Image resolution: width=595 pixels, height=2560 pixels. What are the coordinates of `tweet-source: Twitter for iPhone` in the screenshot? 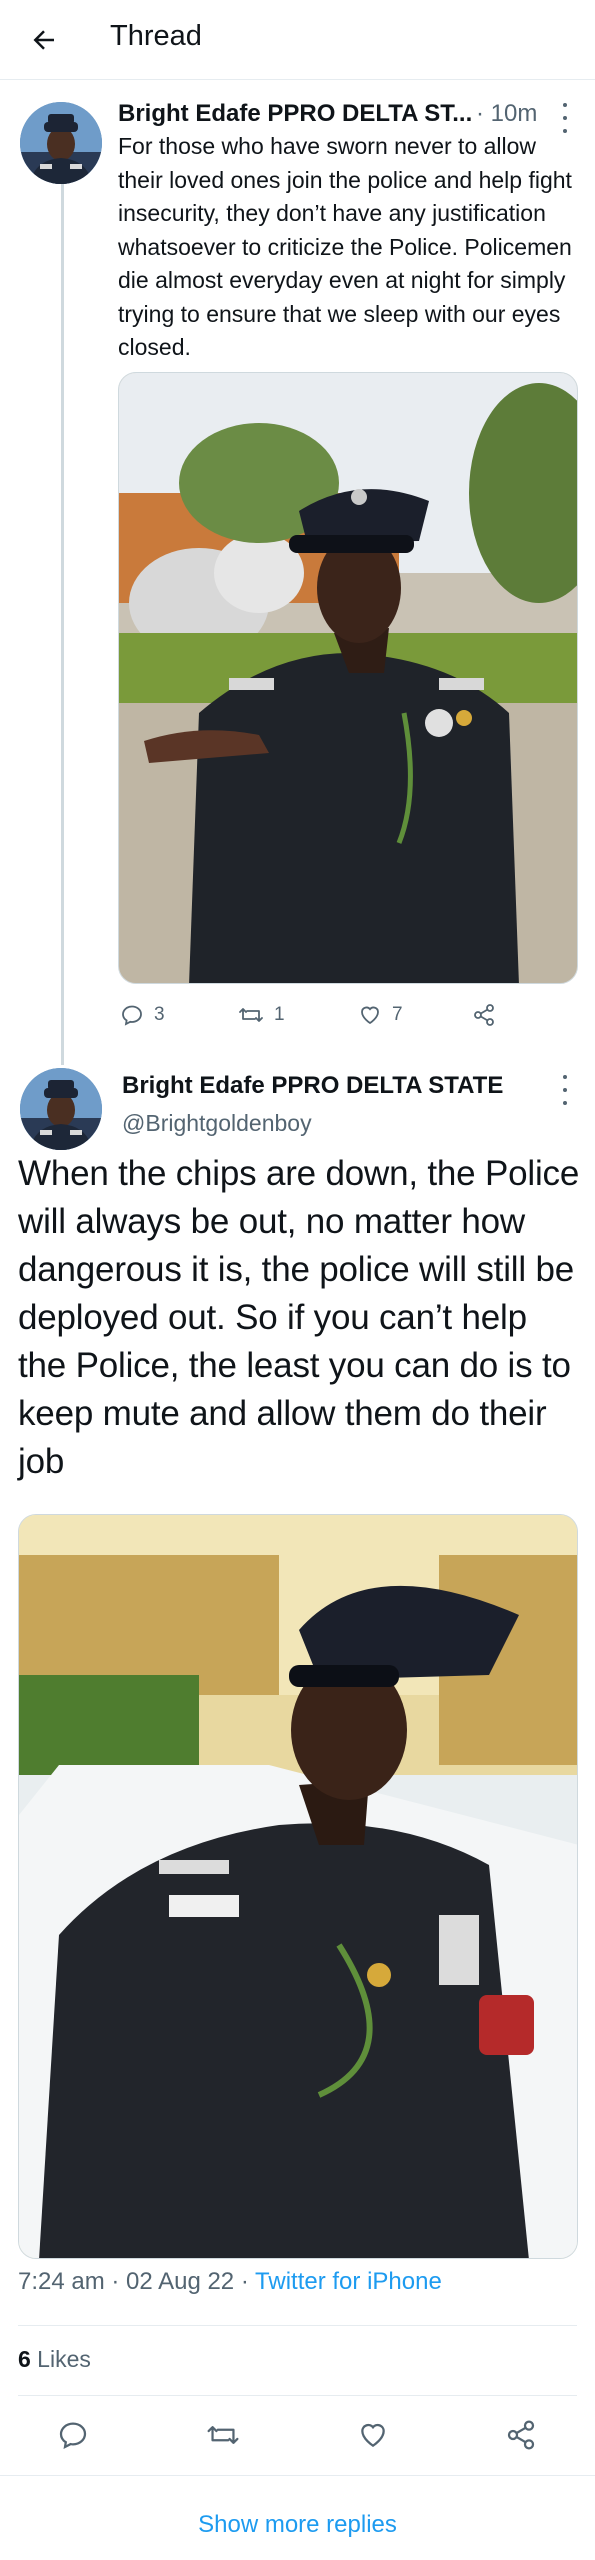 It's located at (348, 2281).